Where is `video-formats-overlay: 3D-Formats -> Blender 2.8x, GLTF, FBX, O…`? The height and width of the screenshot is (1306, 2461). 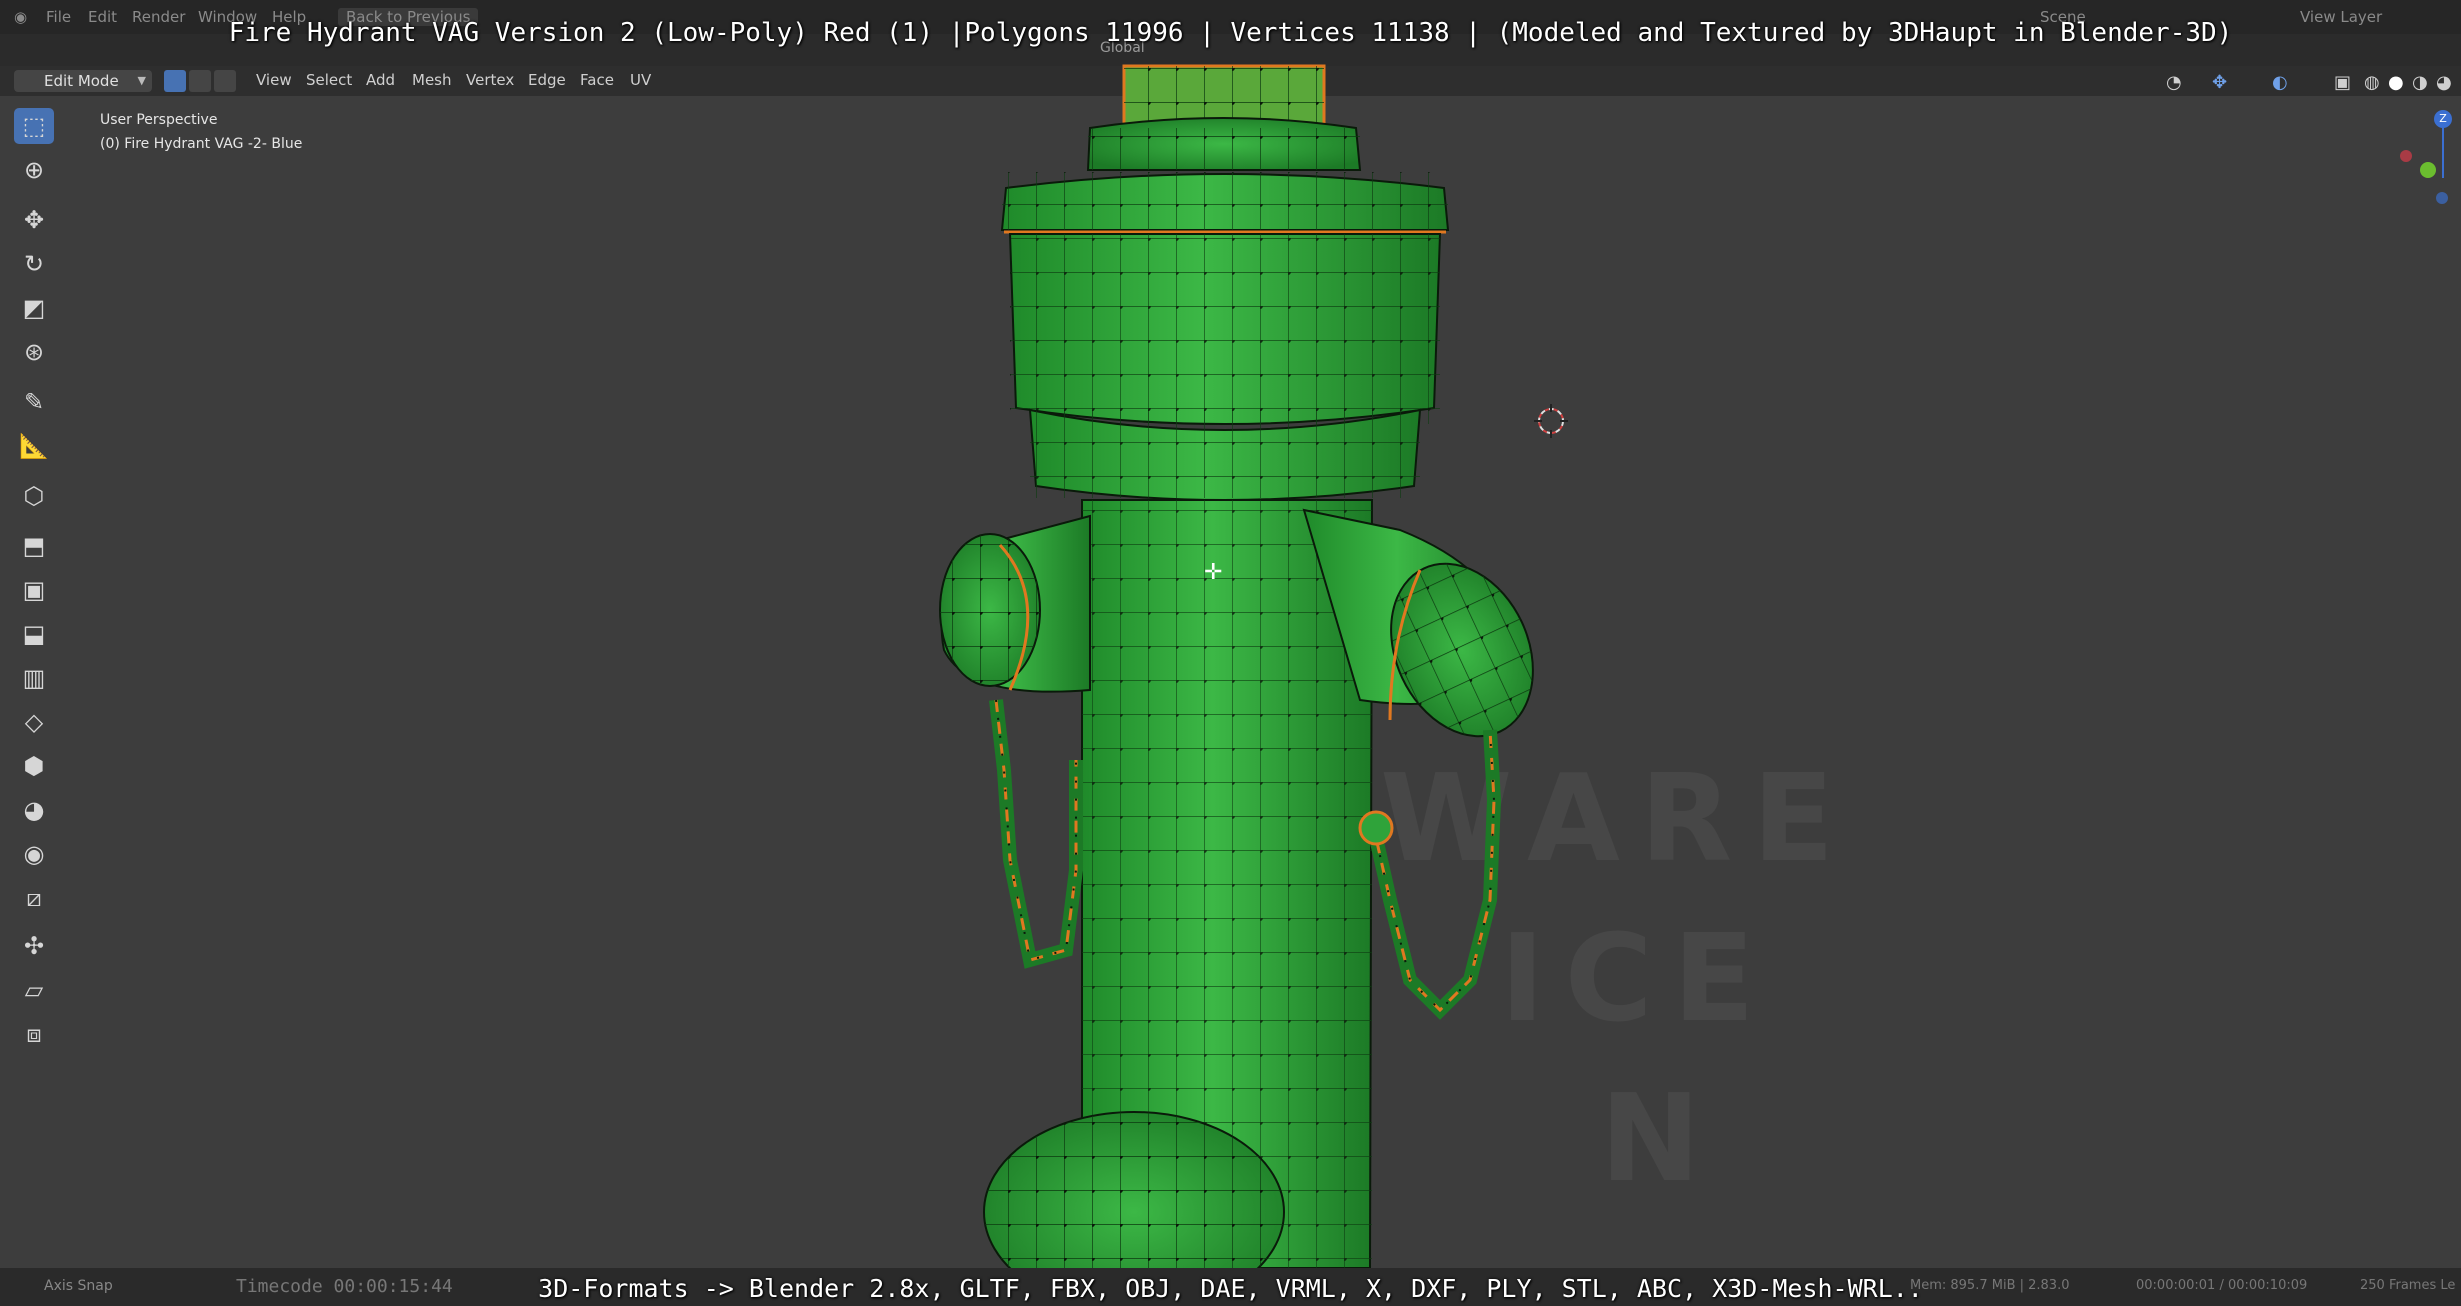 video-formats-overlay: 3D-Formats -> Blender 2.8x, GLTF, FBX, O… is located at coordinates (1230, 1288).